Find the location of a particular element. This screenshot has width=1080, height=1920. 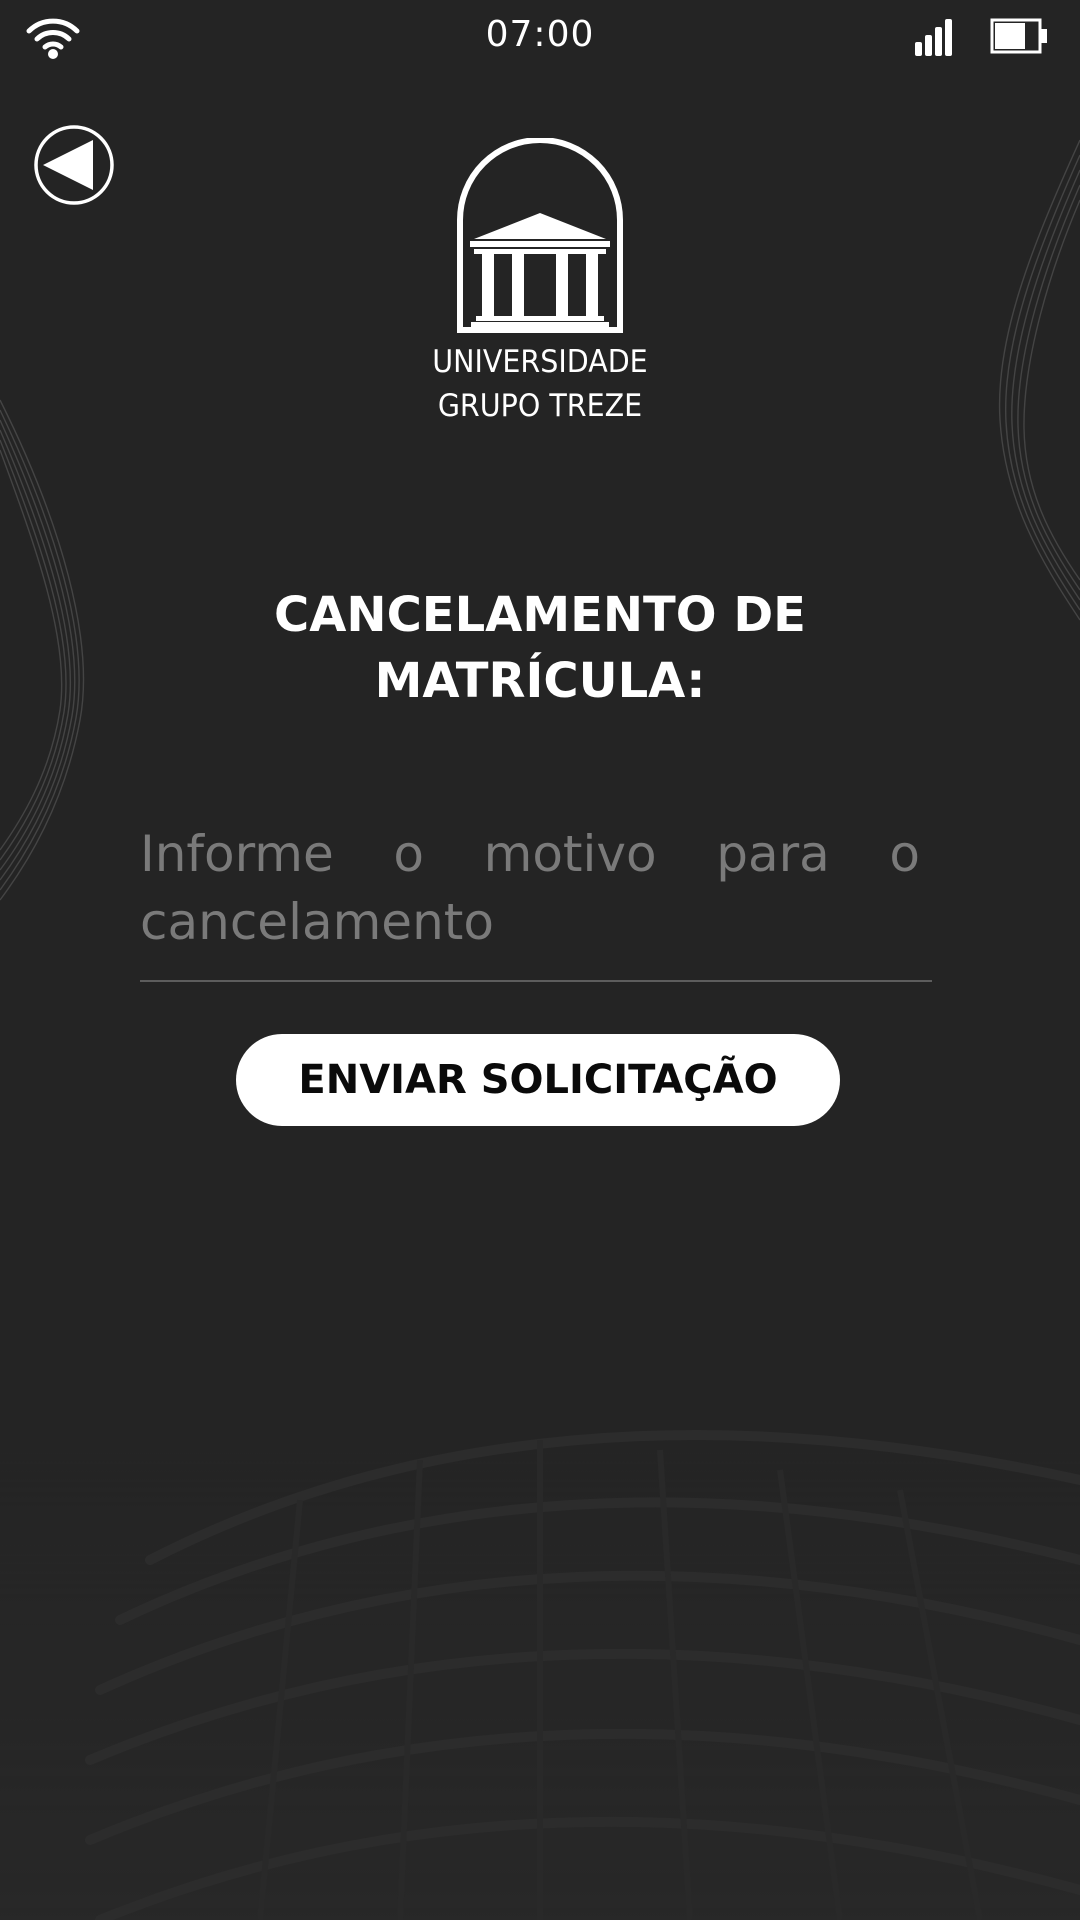

back-arrow-icon is located at coordinates (74, 165).